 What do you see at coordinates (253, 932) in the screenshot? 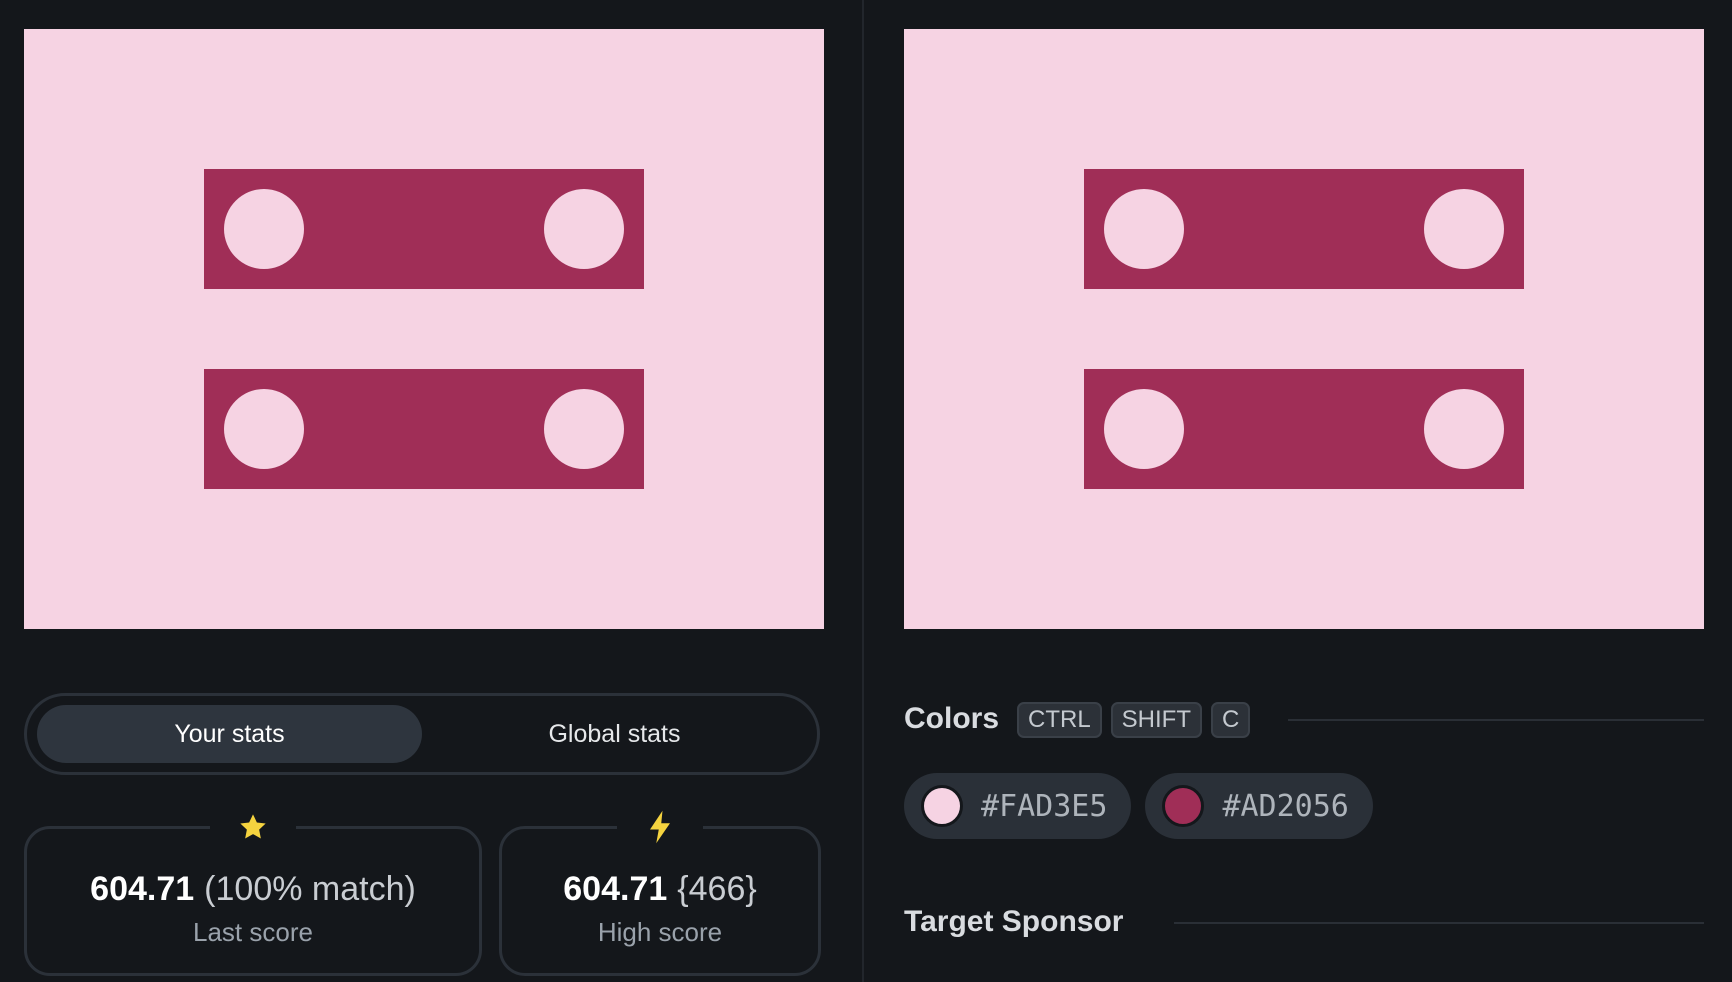
I see `last-score-label: Last score` at bounding box center [253, 932].